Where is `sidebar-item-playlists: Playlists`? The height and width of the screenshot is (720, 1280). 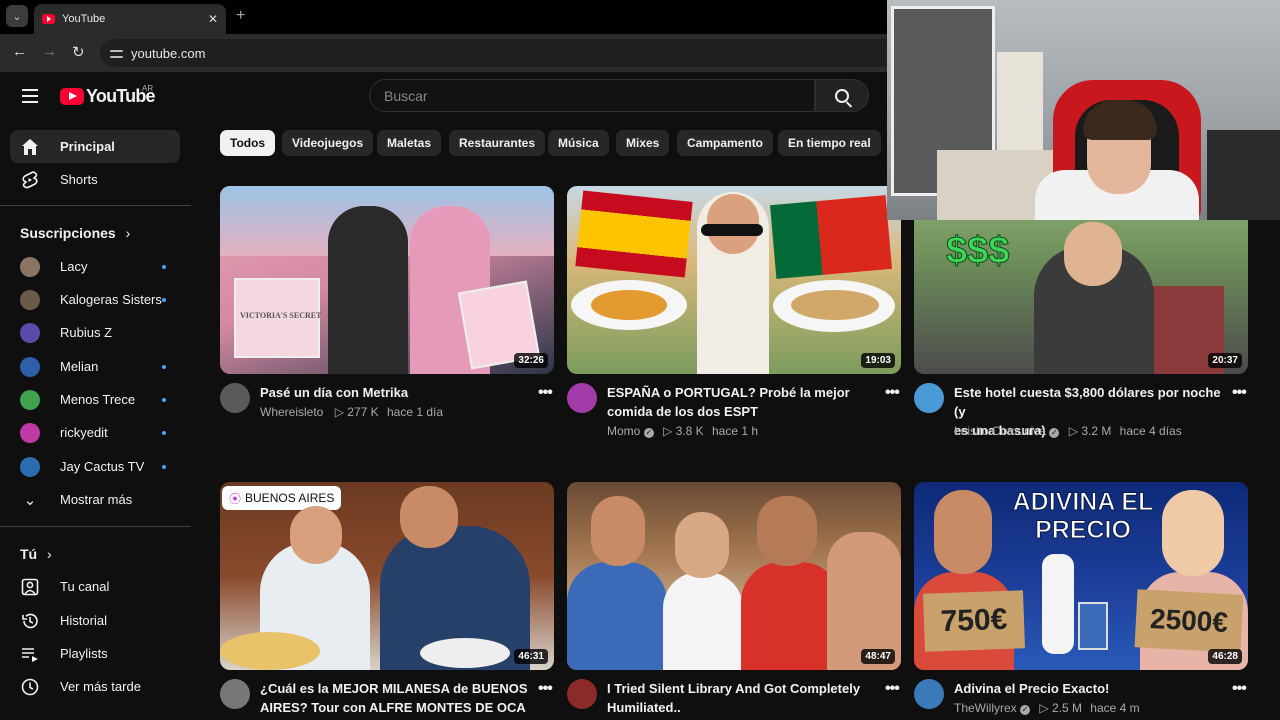
sidebar-item-playlists: Playlists is located at coordinates (95, 653).